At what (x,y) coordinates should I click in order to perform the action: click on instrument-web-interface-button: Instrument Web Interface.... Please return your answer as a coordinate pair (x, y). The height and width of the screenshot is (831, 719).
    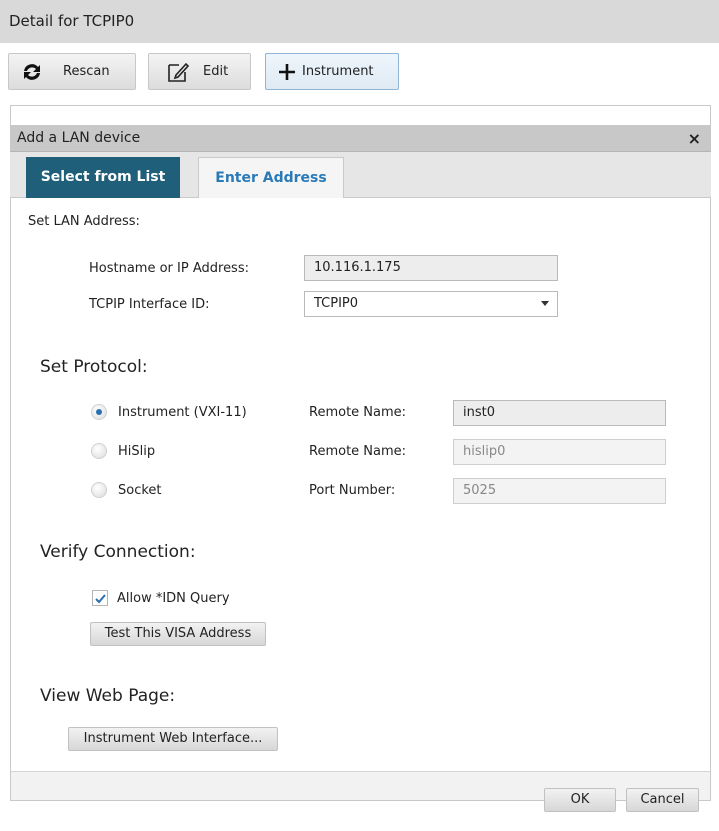
    Looking at the image, I should click on (173, 739).